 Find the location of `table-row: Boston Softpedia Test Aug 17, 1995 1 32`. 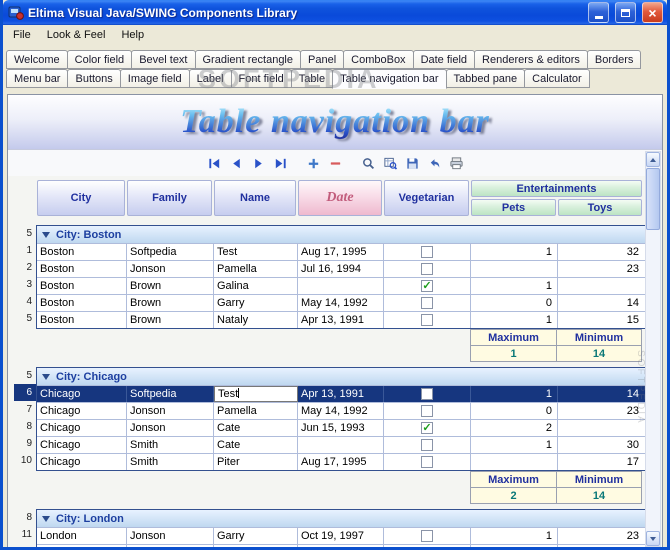

table-row: Boston Softpedia Test Aug 17, 1995 1 32 is located at coordinates (341, 251).